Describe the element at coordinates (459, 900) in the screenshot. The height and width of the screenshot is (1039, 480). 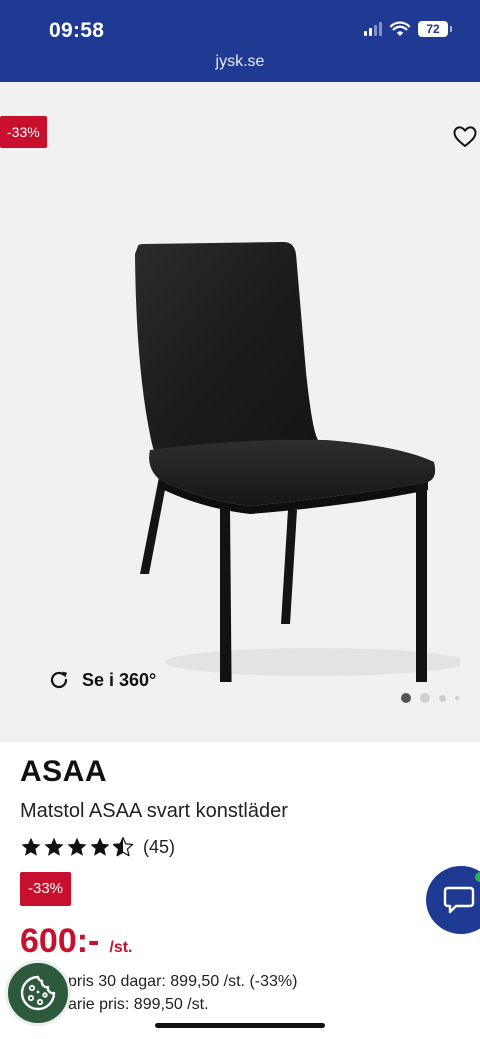
I see `chat-bubble-icon` at that location.